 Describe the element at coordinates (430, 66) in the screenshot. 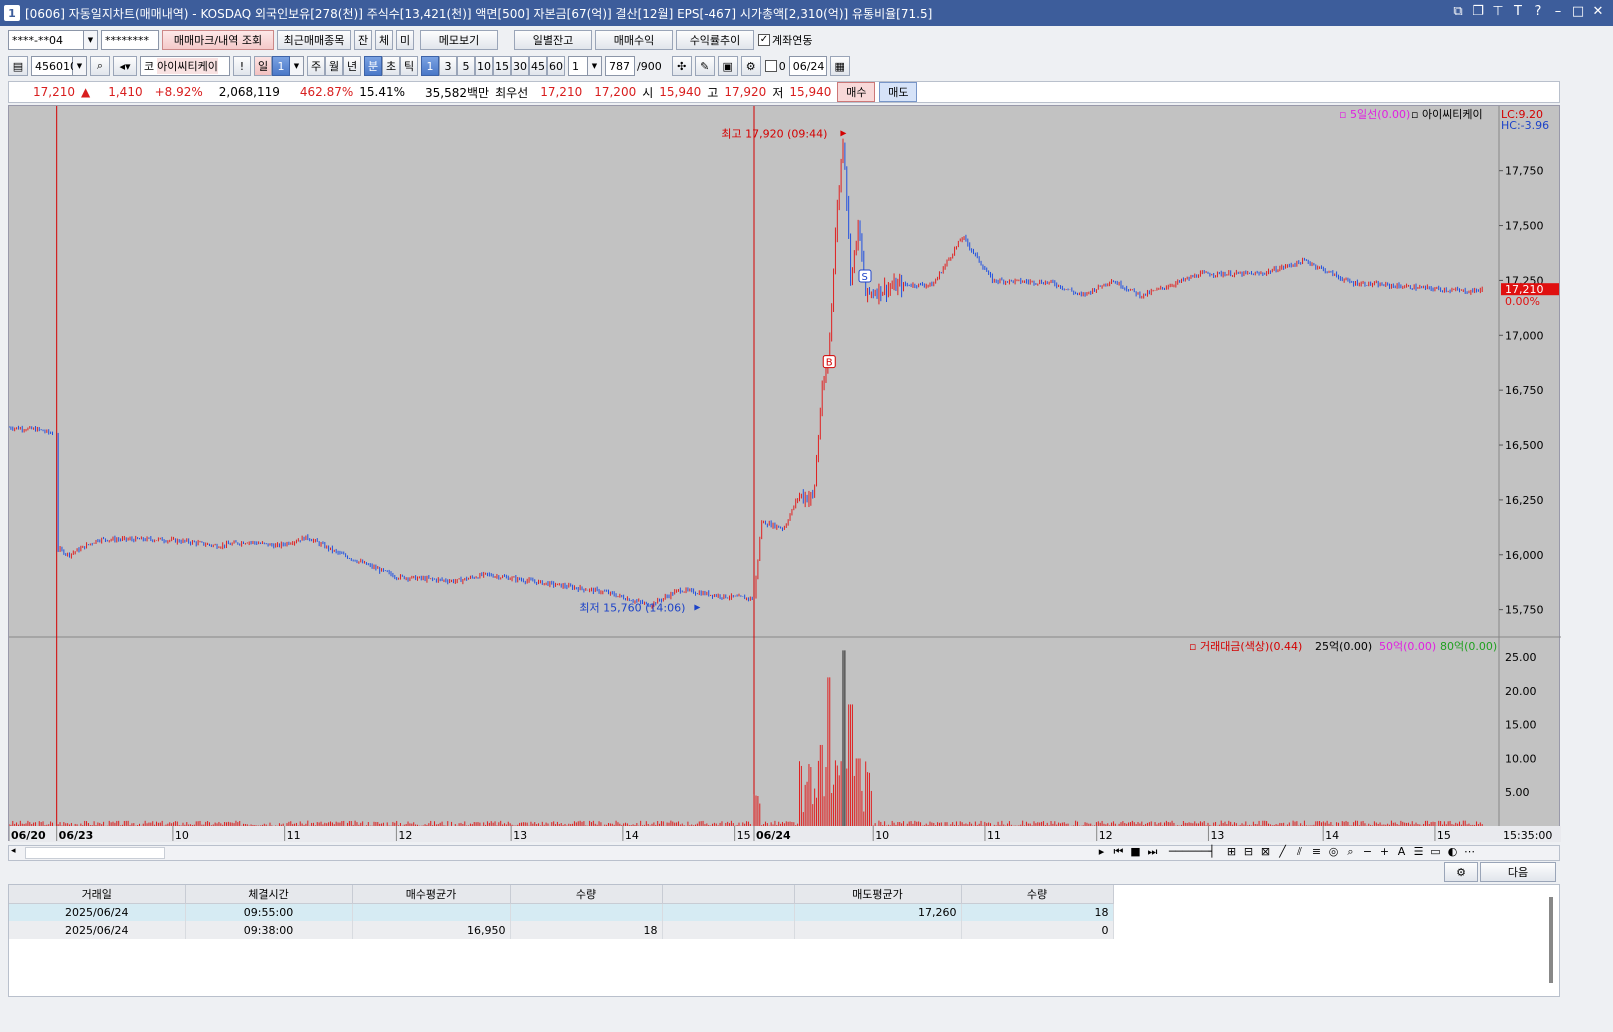

I see `minute-option-1: 1` at that location.